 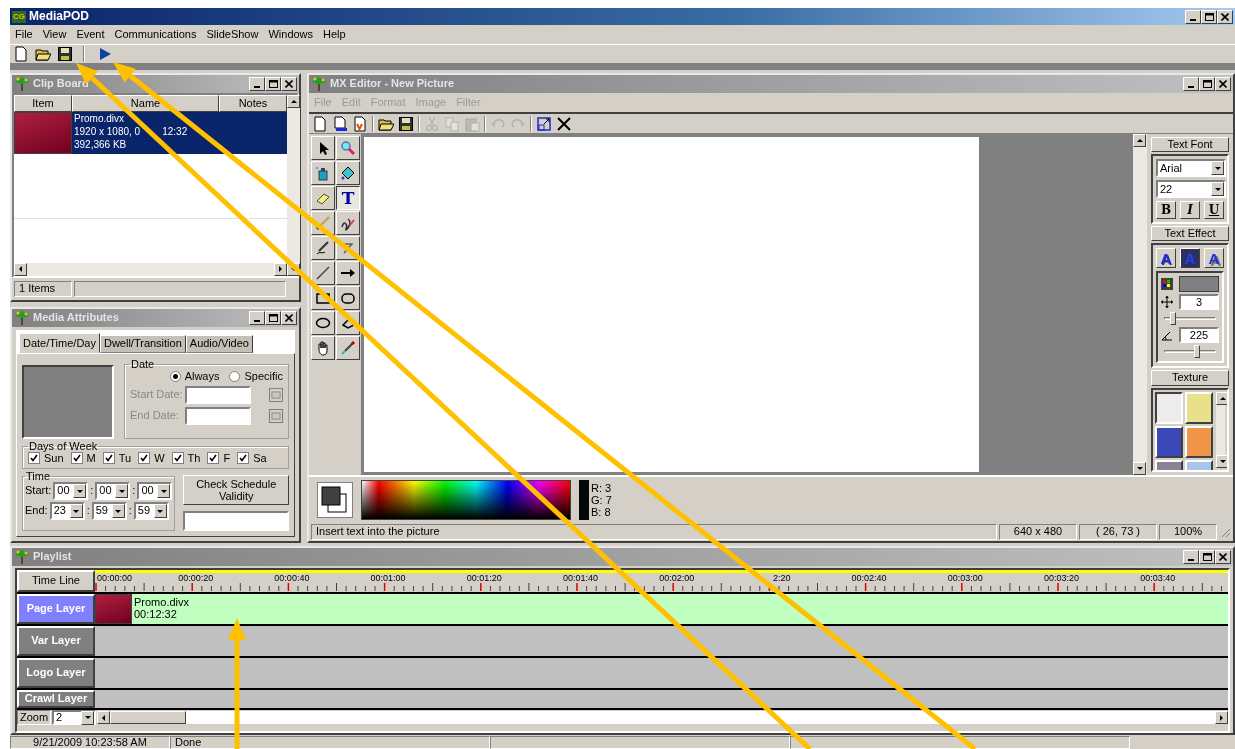 What do you see at coordinates (323, 148) in the screenshot?
I see `pointer-tool-button` at bounding box center [323, 148].